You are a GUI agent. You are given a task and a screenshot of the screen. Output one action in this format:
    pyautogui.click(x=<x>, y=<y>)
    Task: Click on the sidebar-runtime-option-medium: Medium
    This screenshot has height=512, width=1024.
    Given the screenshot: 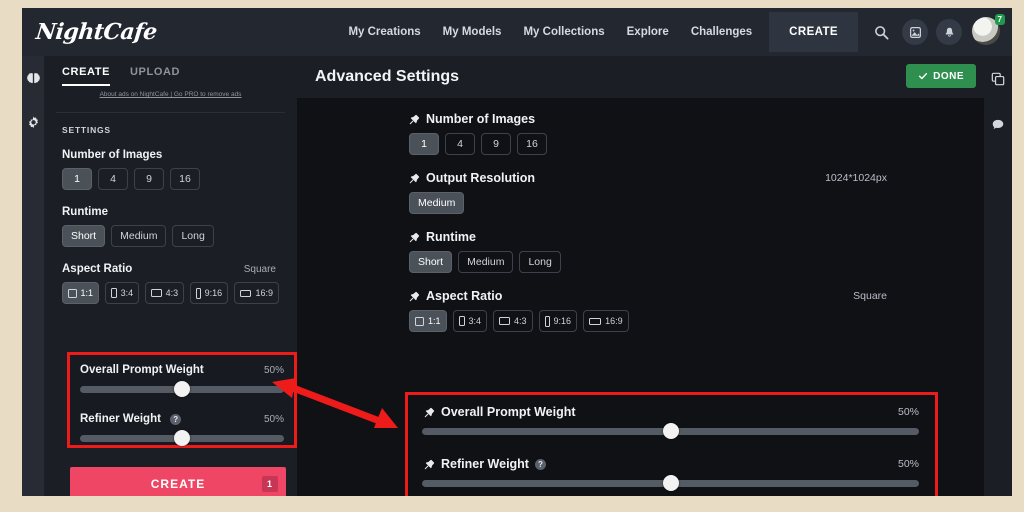 What is the action you would take?
    pyautogui.click(x=139, y=236)
    